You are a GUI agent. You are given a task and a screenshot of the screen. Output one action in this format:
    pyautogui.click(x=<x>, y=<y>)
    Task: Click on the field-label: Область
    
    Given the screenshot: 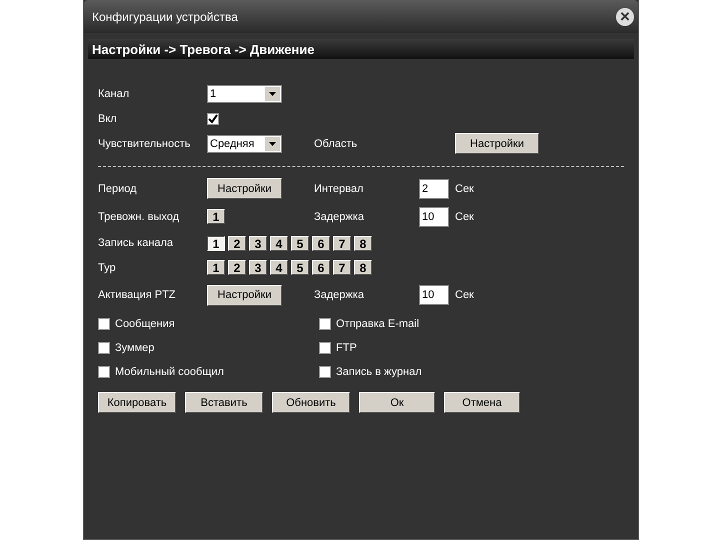 What is the action you would take?
    pyautogui.click(x=336, y=144)
    